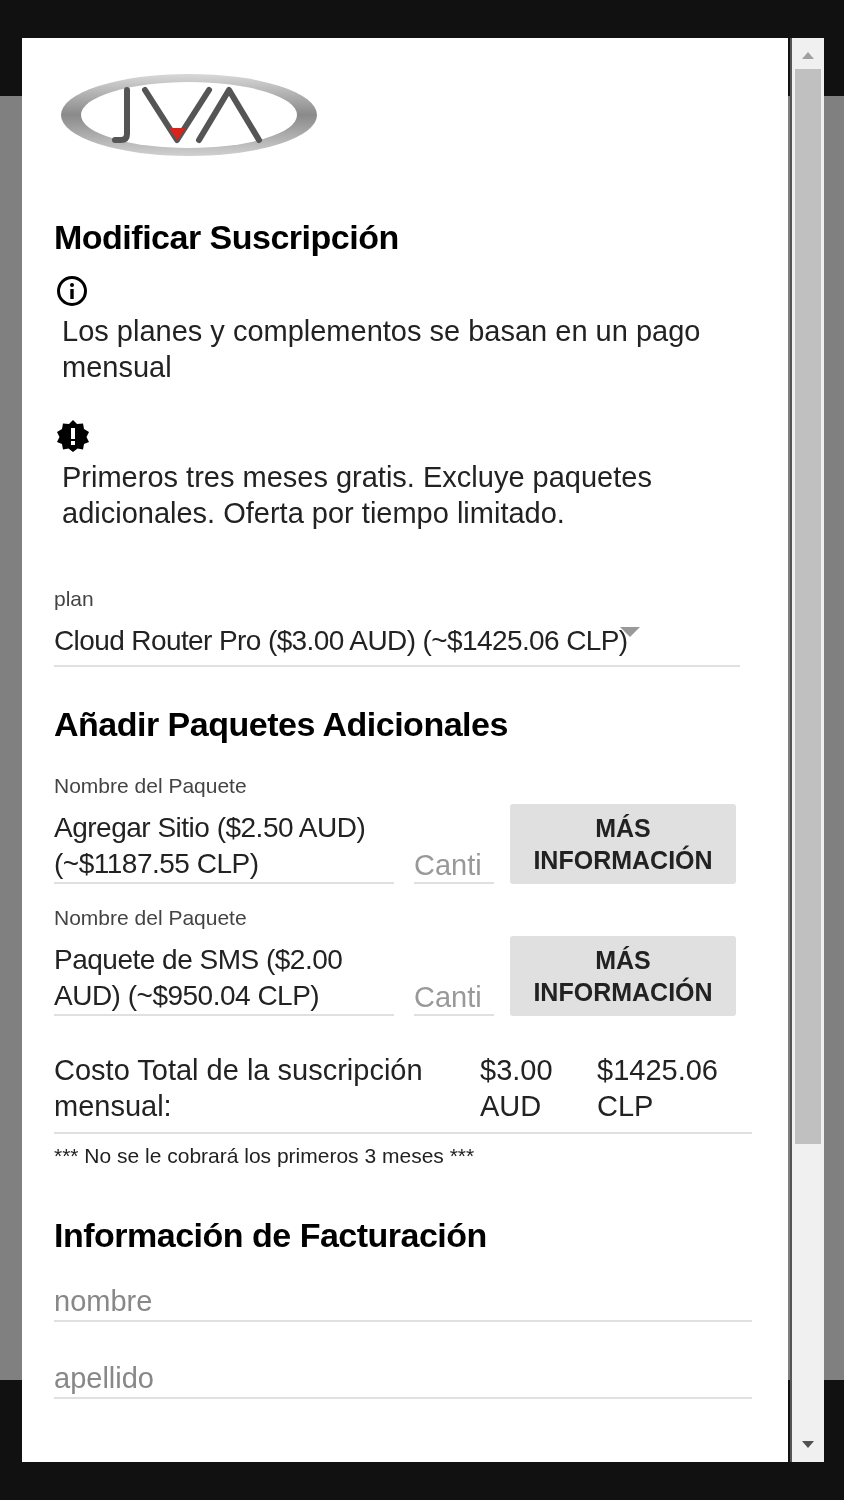 This screenshot has width=844, height=1500. Describe the element at coordinates (224, 979) in the screenshot. I see `package-select: Paquete de SMS ($2.00 AUD) (~$950.04 CLP)` at that location.